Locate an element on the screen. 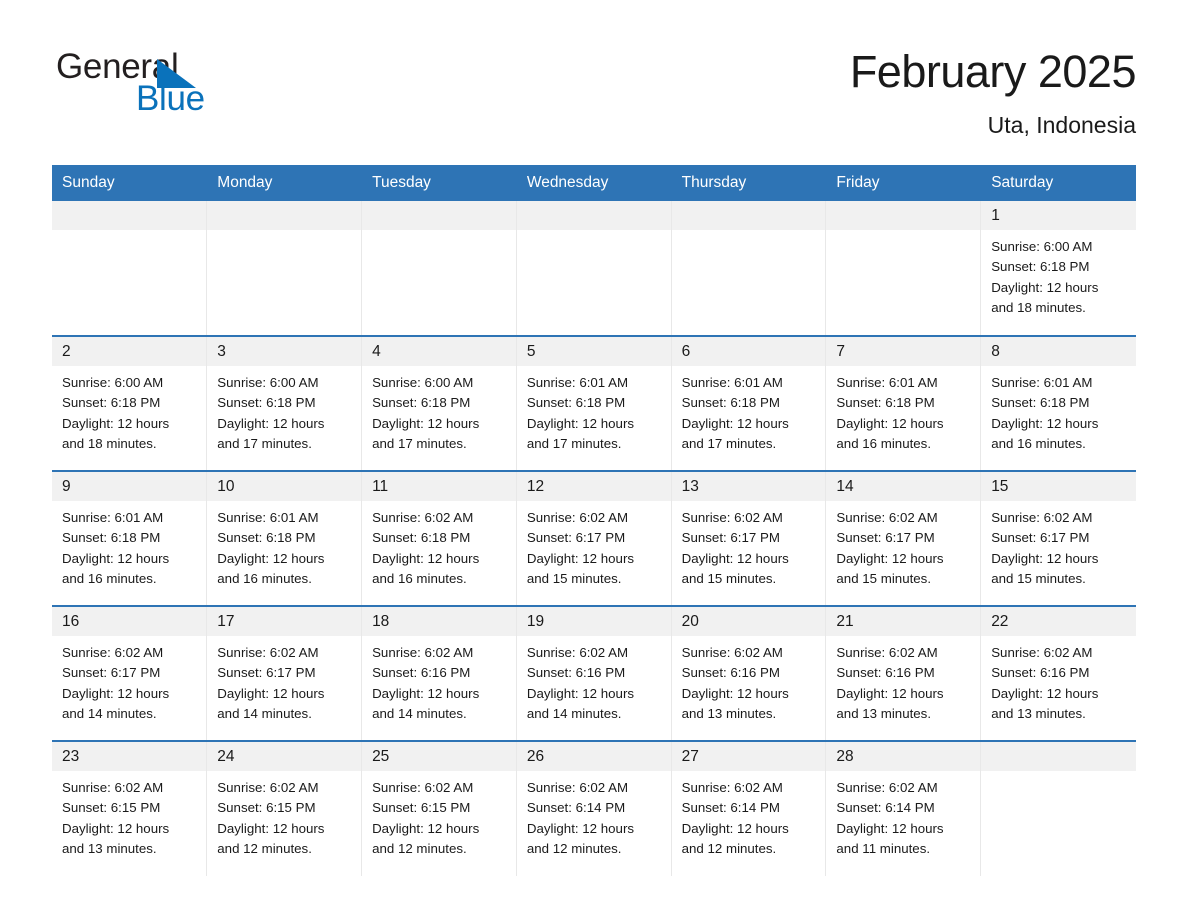  day-daylight-line: and 15 minutes. is located at coordinates (574, 578).